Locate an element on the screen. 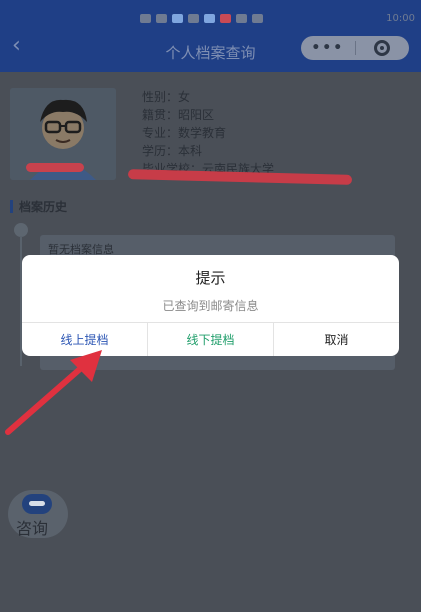  status-bar: 10:00 is located at coordinates (277, 18).